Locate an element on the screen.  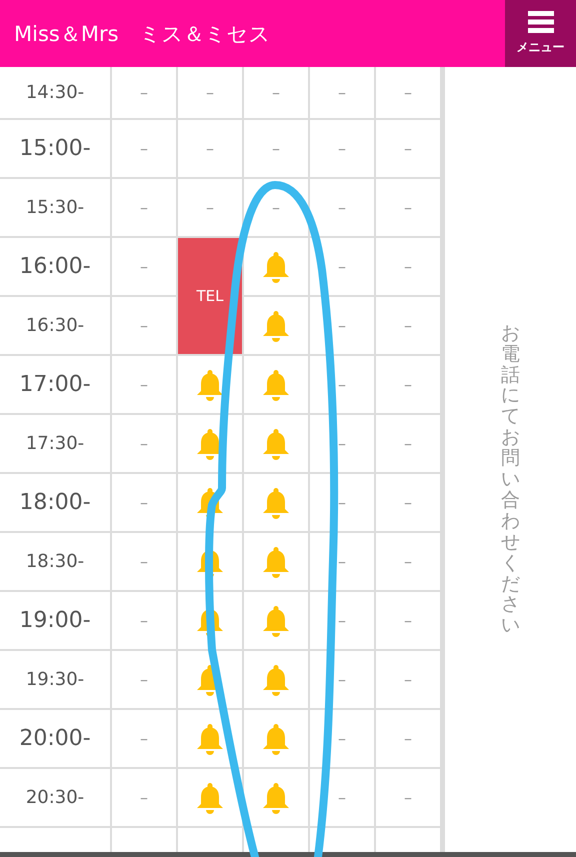
time-cell: 14:30- is located at coordinates (55, 92).